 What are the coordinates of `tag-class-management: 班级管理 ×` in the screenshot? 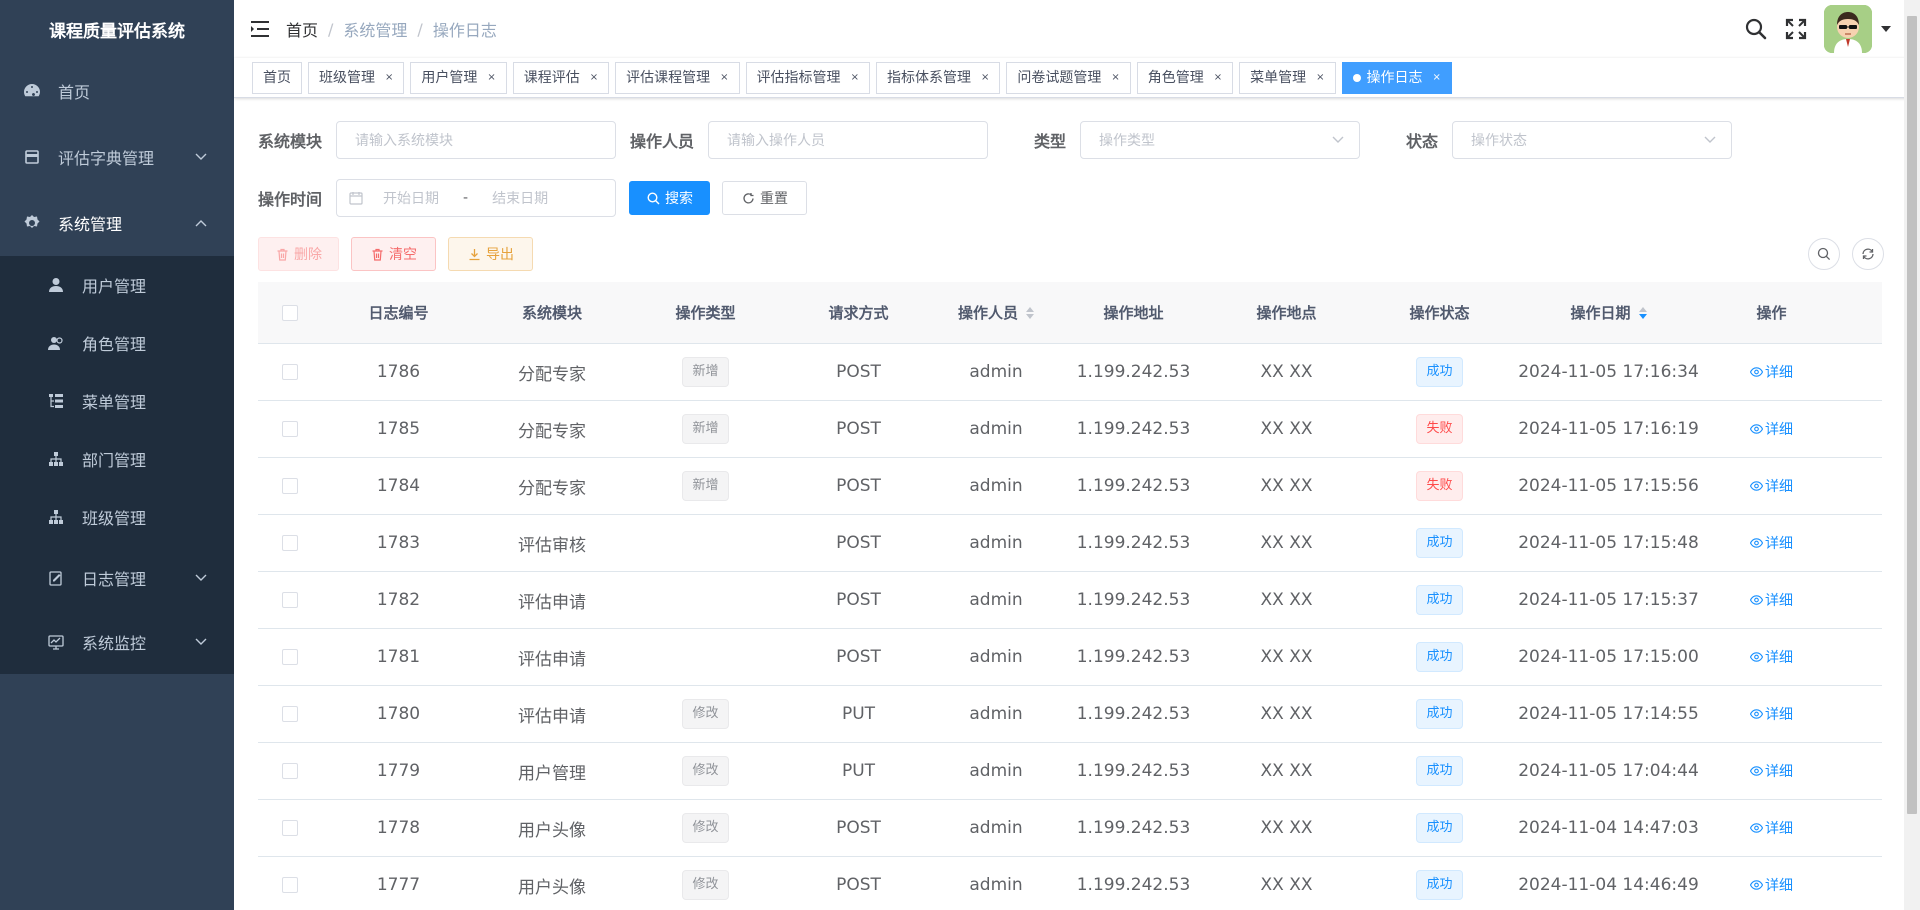 It's located at (356, 77).